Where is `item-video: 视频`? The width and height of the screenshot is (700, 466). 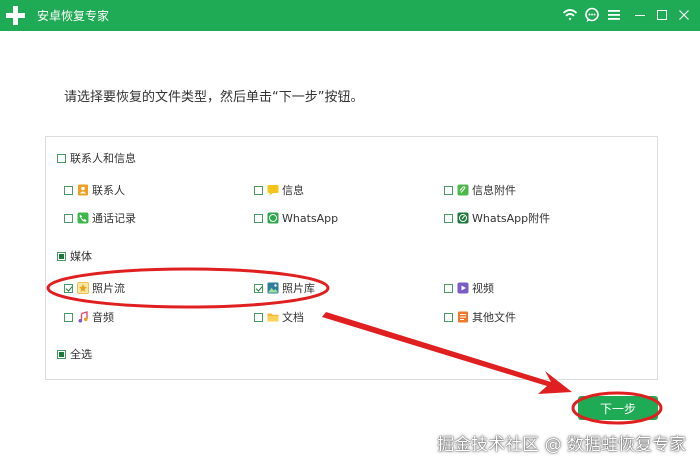 item-video: 视频 is located at coordinates (469, 288).